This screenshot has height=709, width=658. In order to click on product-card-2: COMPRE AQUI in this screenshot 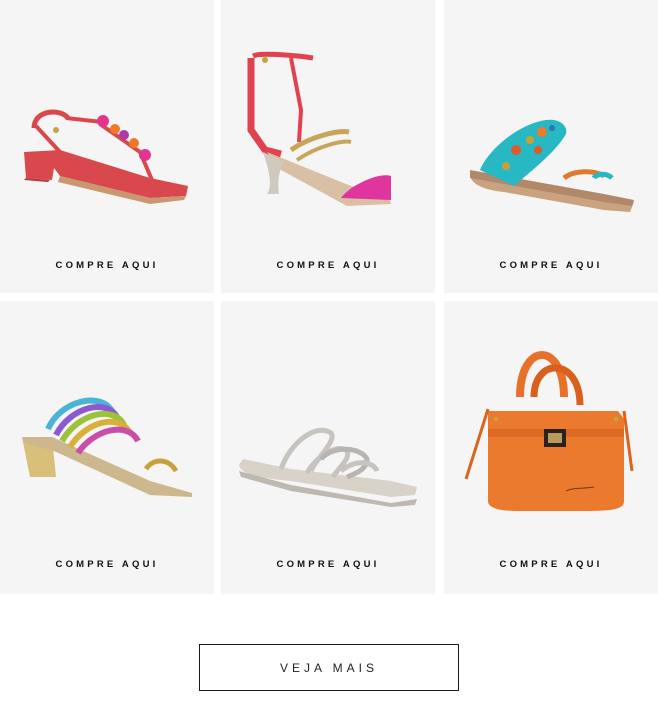, I will do `click(328, 146)`.